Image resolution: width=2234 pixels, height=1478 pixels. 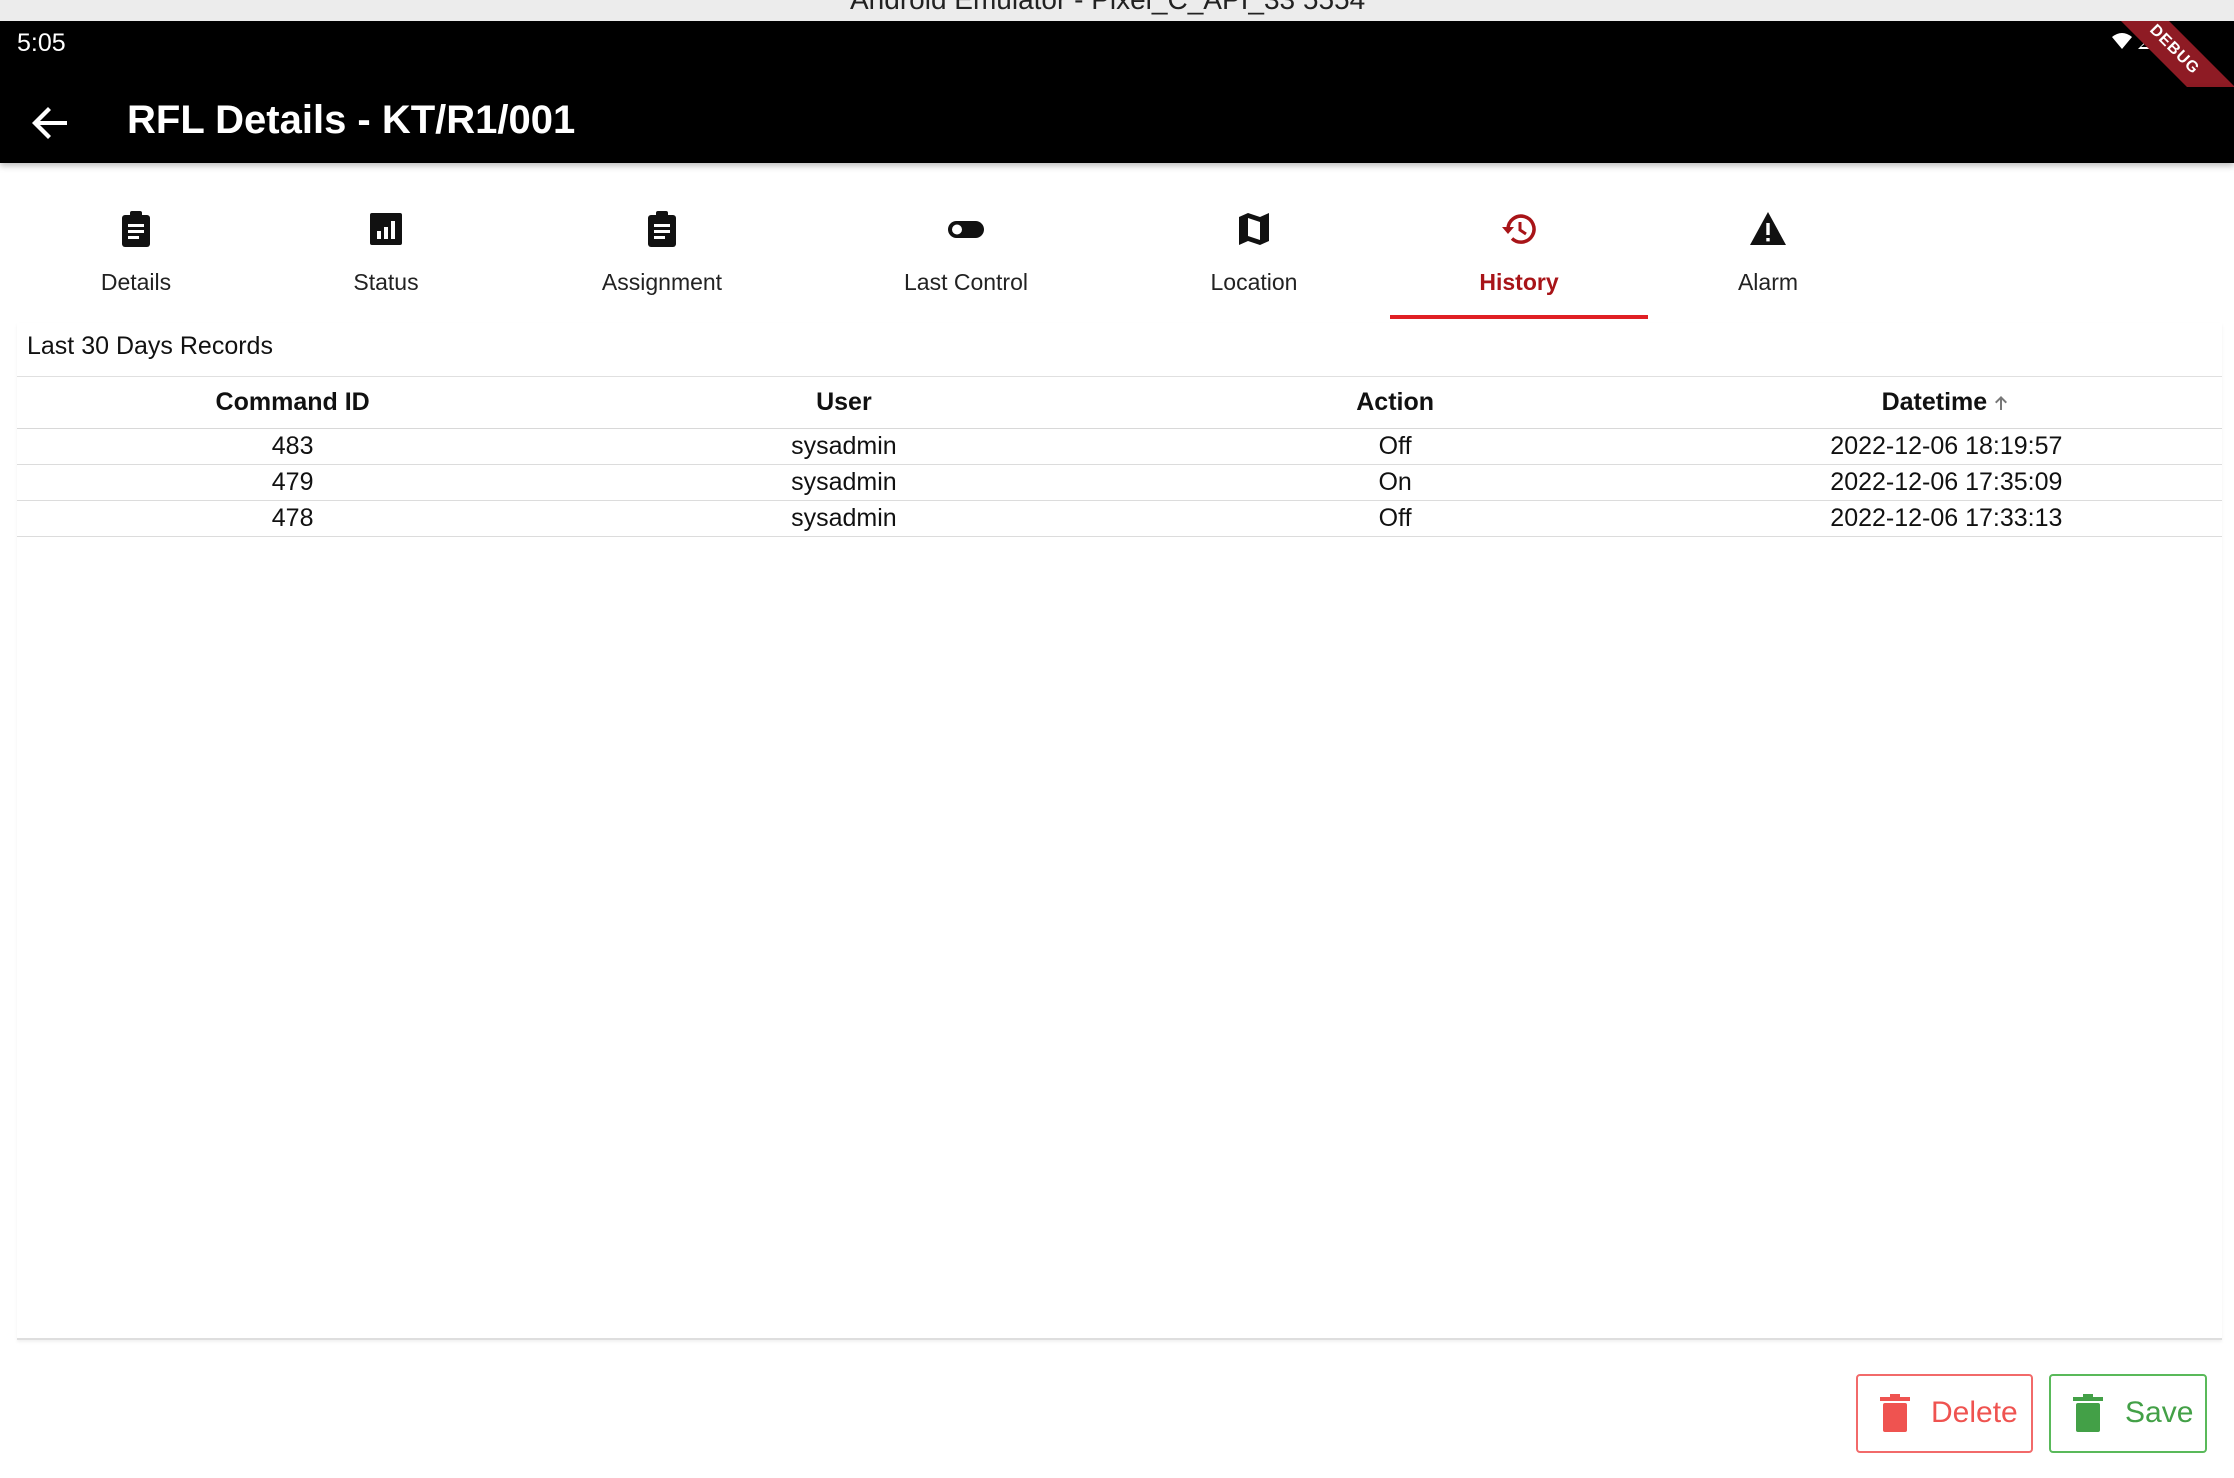 What do you see at coordinates (1254, 229) in the screenshot?
I see `map-icon` at bounding box center [1254, 229].